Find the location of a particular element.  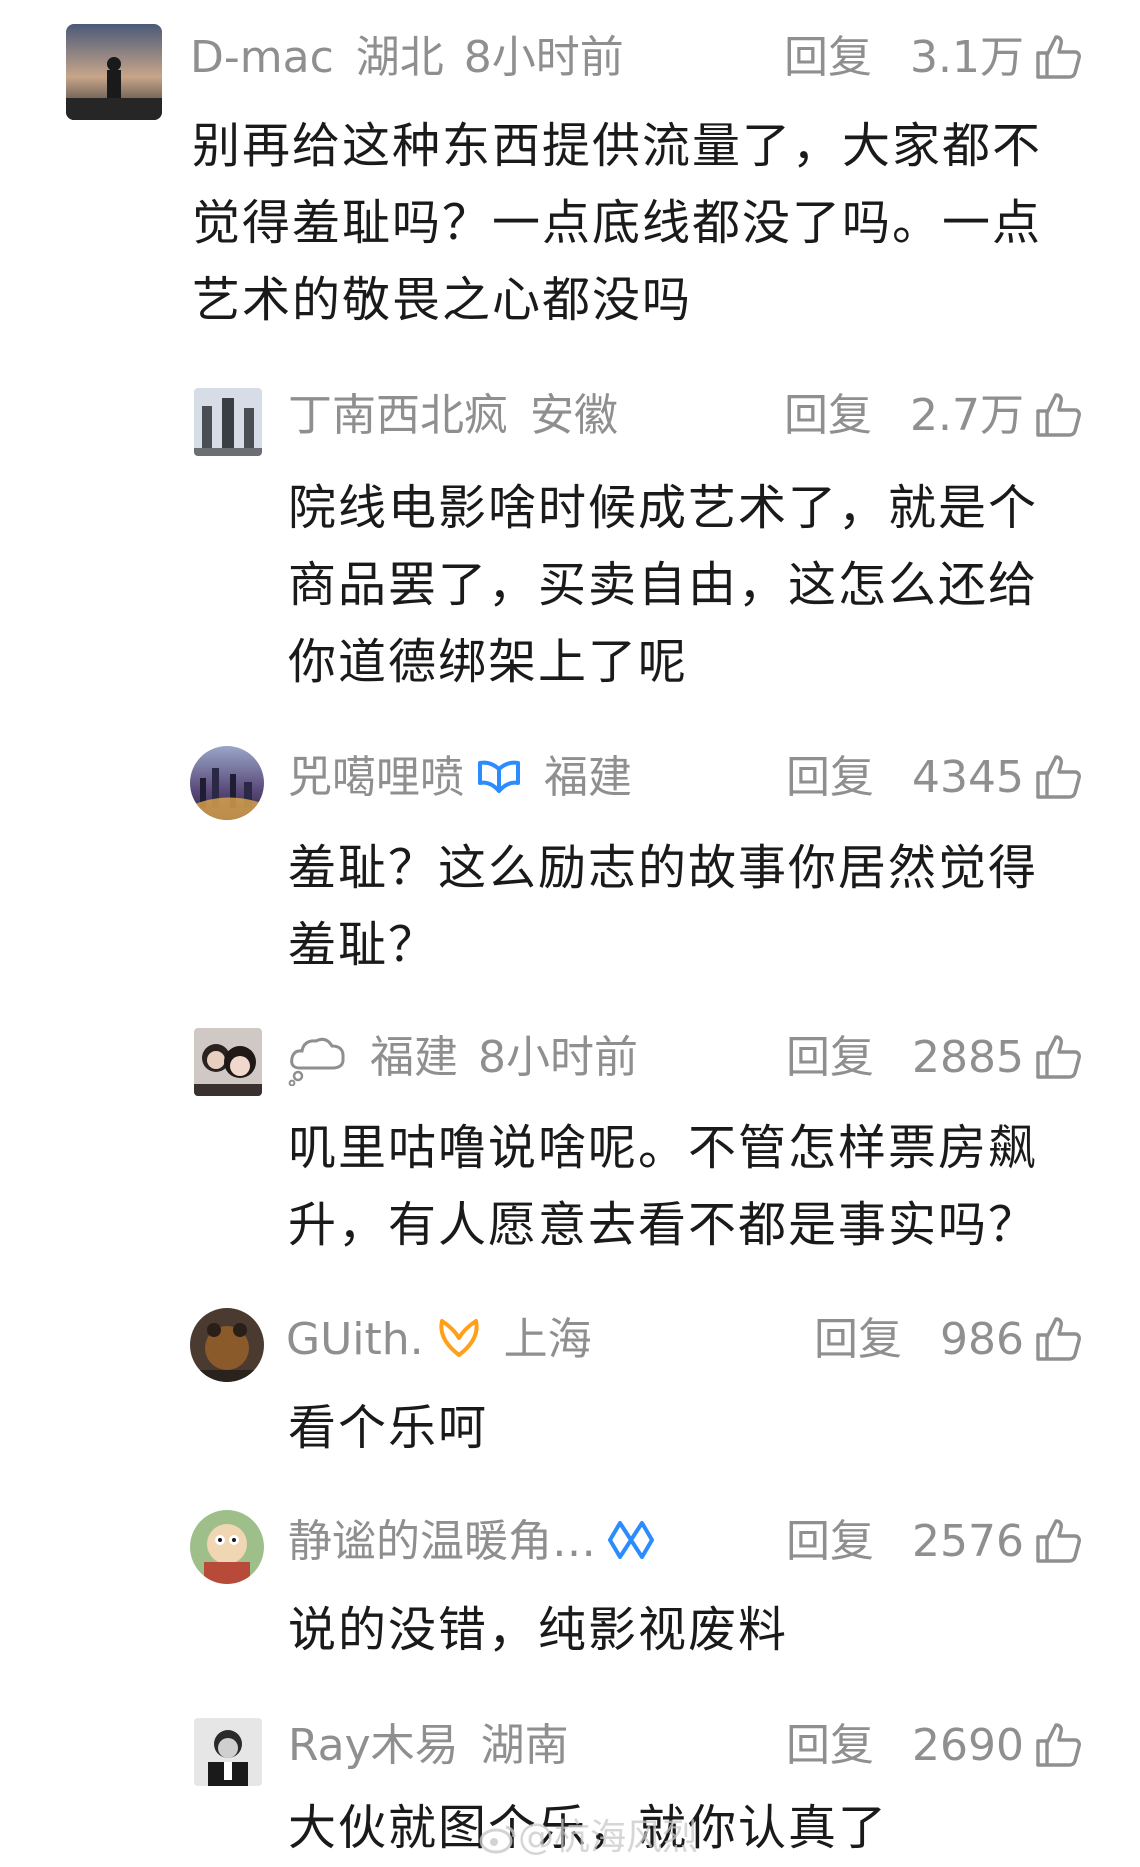

comment-meta: 兕噶哩喷 福建 is located at coordinates (460, 778).